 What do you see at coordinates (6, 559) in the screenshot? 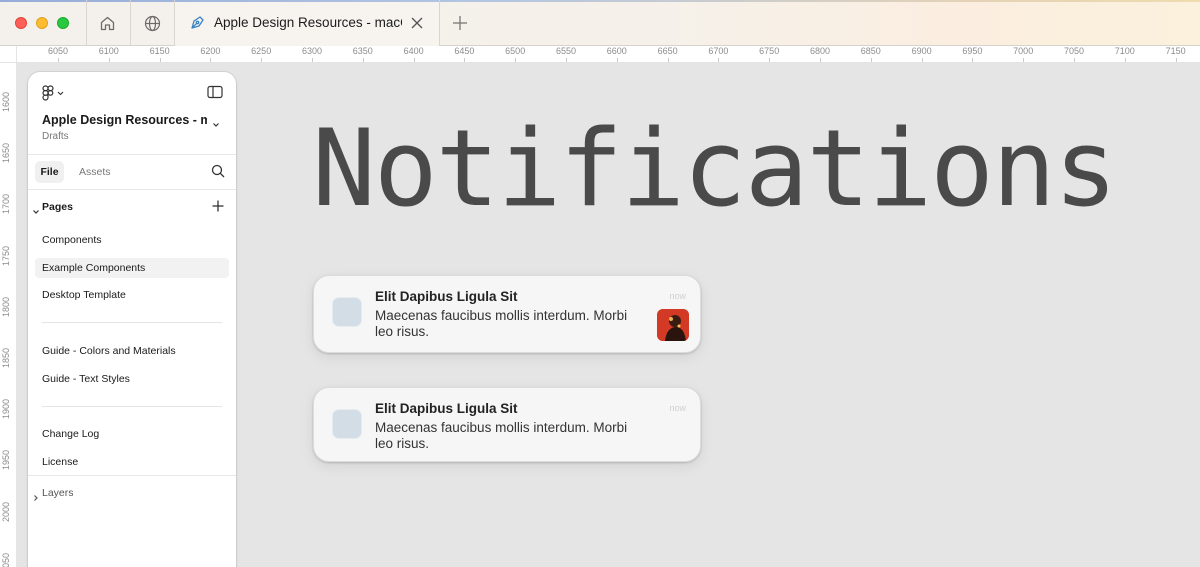
I see `ruler-tick-label: 2050` at bounding box center [6, 559].